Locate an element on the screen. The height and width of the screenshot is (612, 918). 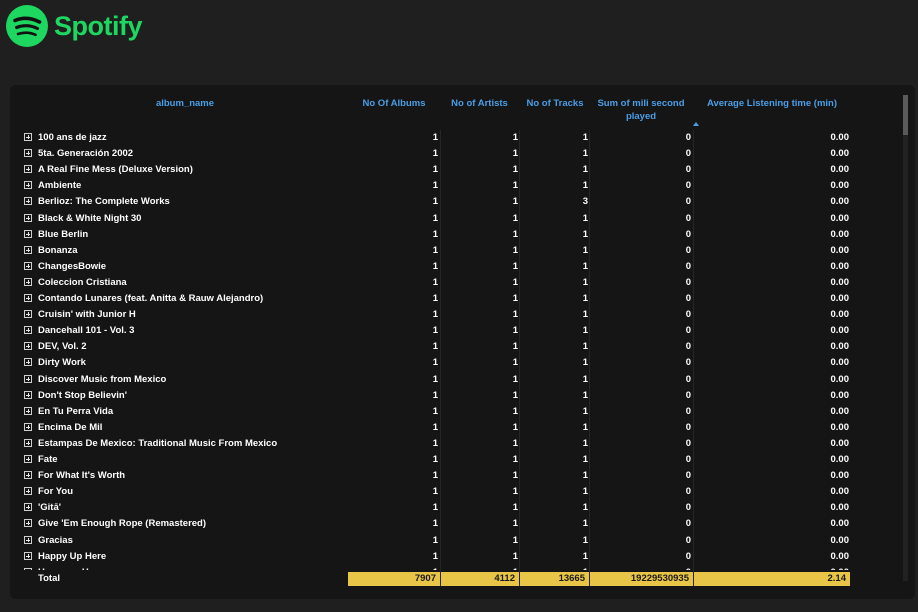
table-row: Discover Music from Mexico 1 1 1 0 0.00 is located at coordinates (455, 380).